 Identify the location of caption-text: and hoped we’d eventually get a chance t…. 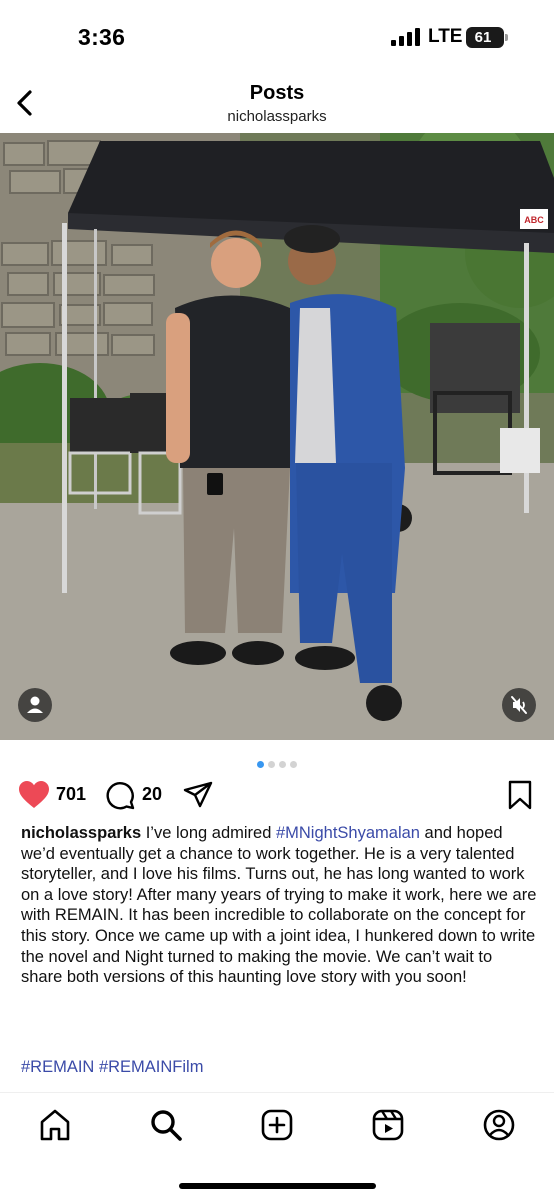
(279, 905).